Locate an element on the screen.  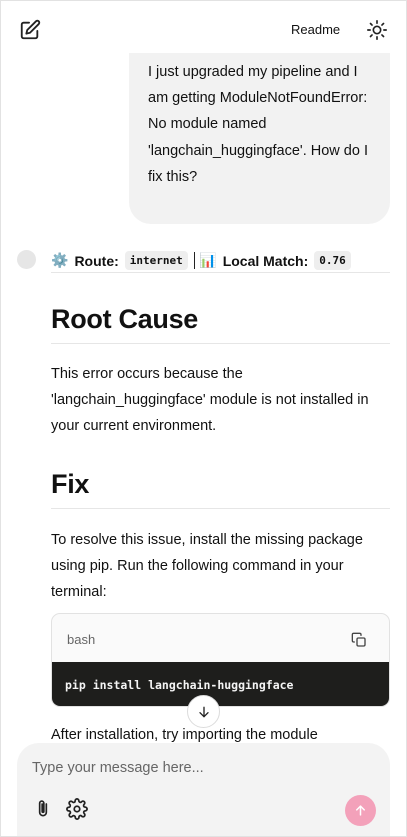
fix-heading: Fix is located at coordinates (220, 489).